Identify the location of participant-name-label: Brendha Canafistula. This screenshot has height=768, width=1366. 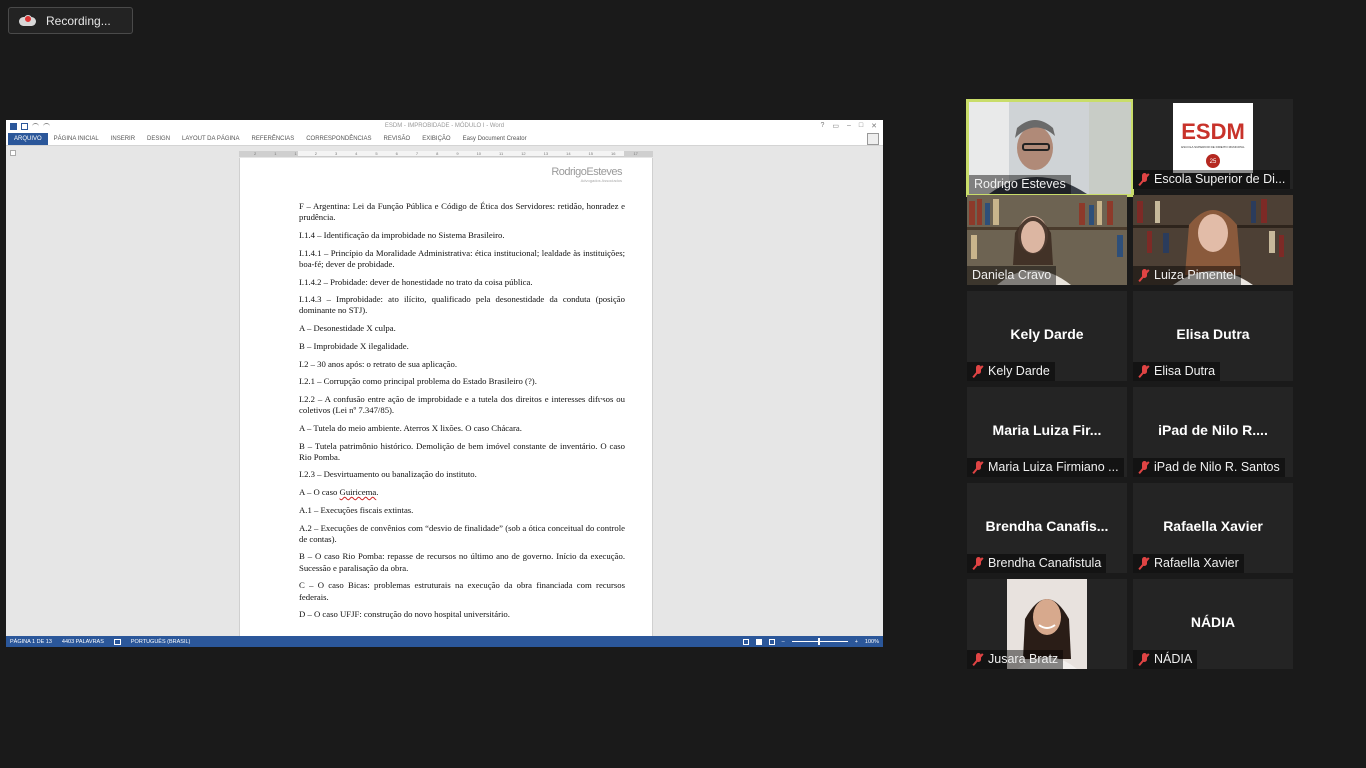
(1037, 563).